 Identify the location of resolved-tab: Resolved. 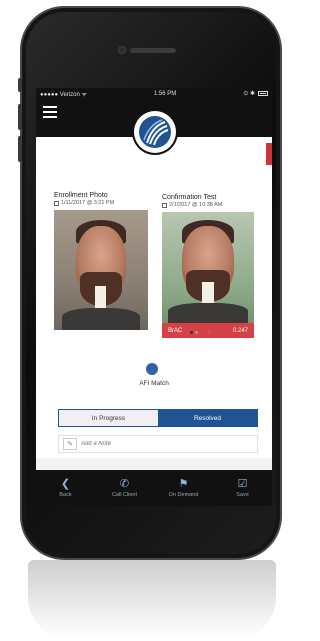
(207, 418).